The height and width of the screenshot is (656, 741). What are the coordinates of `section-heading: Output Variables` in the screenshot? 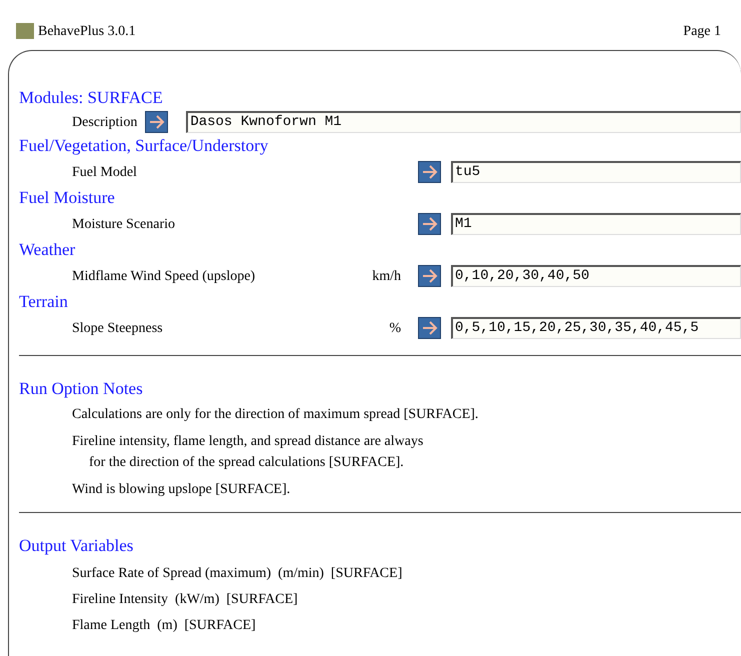 It's located at (76, 546).